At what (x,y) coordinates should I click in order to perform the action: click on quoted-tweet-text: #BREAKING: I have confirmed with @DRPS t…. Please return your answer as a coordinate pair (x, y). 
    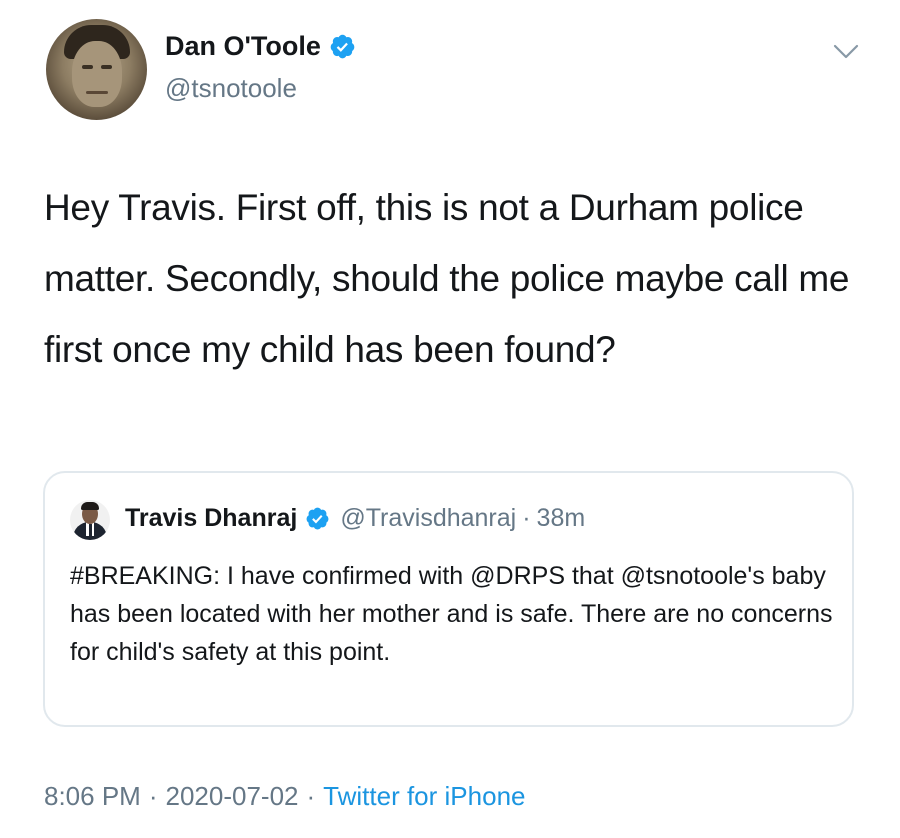
    Looking at the image, I should click on (451, 614).